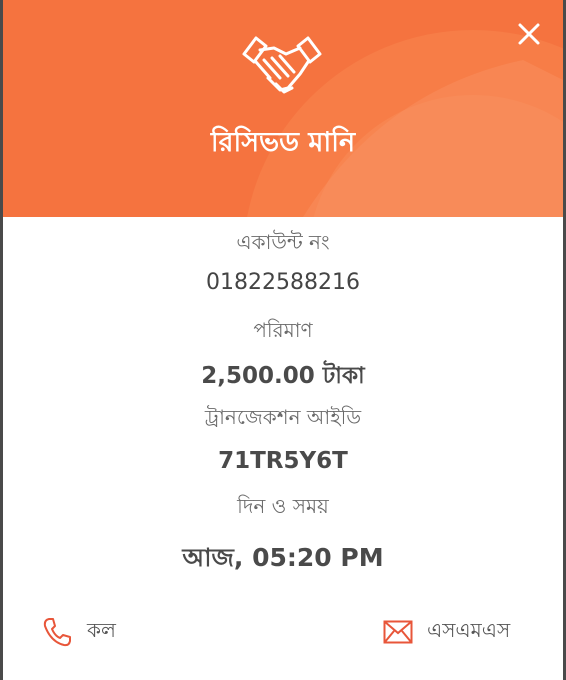 Image resolution: width=566 pixels, height=680 pixels. Describe the element at coordinates (529, 34) in the screenshot. I see `close-icon` at that location.